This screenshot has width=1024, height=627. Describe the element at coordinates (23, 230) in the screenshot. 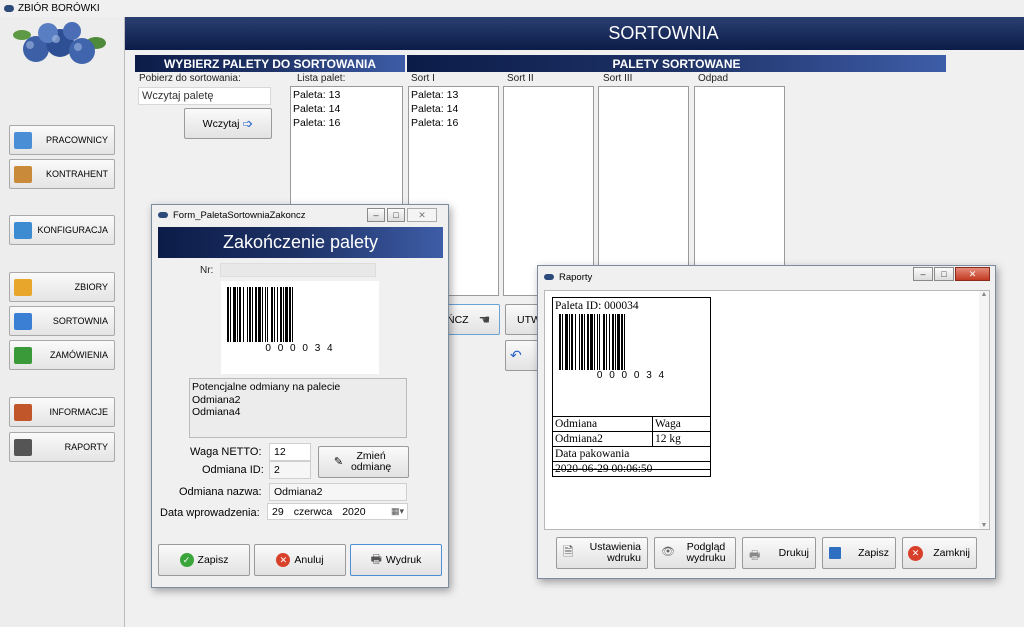

I see `gears-icon` at that location.